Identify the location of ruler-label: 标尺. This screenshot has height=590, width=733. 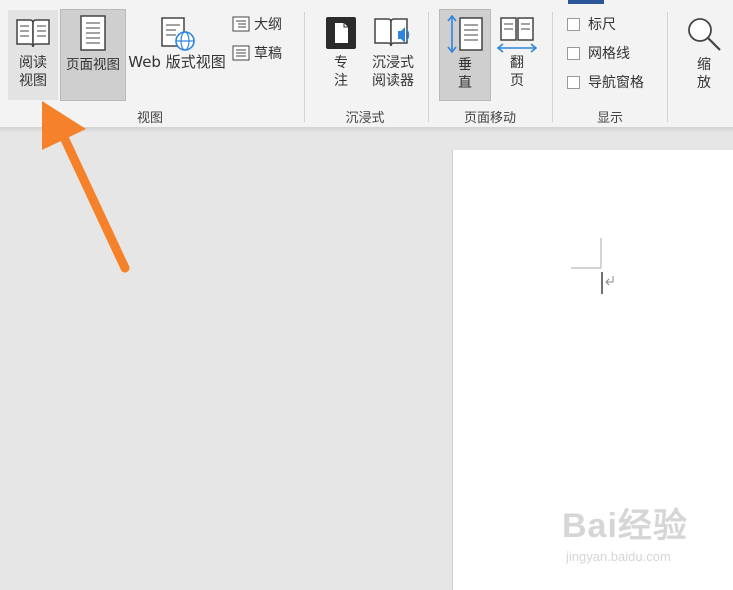
(602, 25).